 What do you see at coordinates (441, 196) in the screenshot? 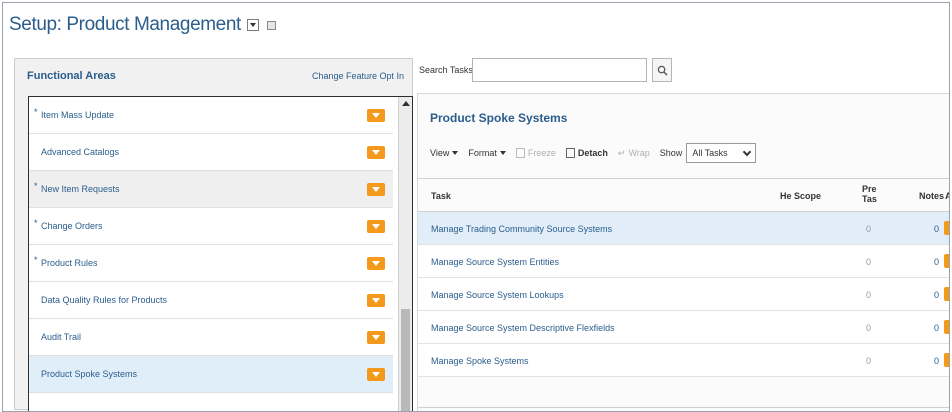
I see `column-header-task: Task` at bounding box center [441, 196].